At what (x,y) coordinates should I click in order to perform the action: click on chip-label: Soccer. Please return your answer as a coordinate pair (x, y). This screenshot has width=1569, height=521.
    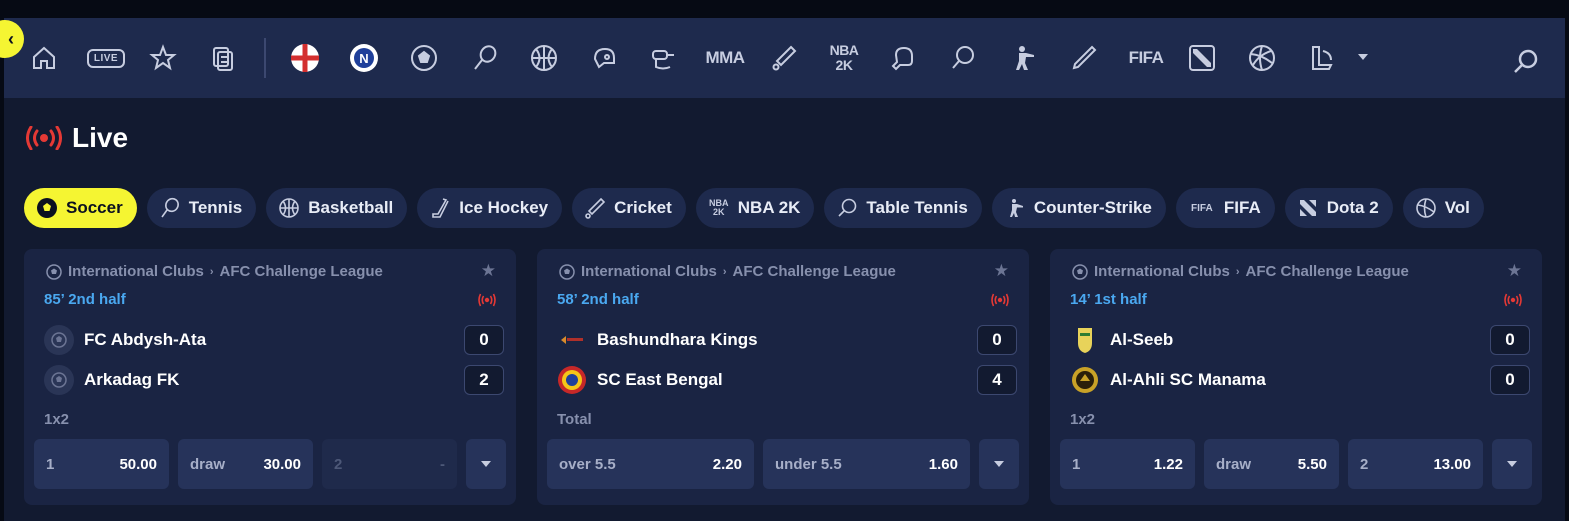
    Looking at the image, I should click on (94, 207).